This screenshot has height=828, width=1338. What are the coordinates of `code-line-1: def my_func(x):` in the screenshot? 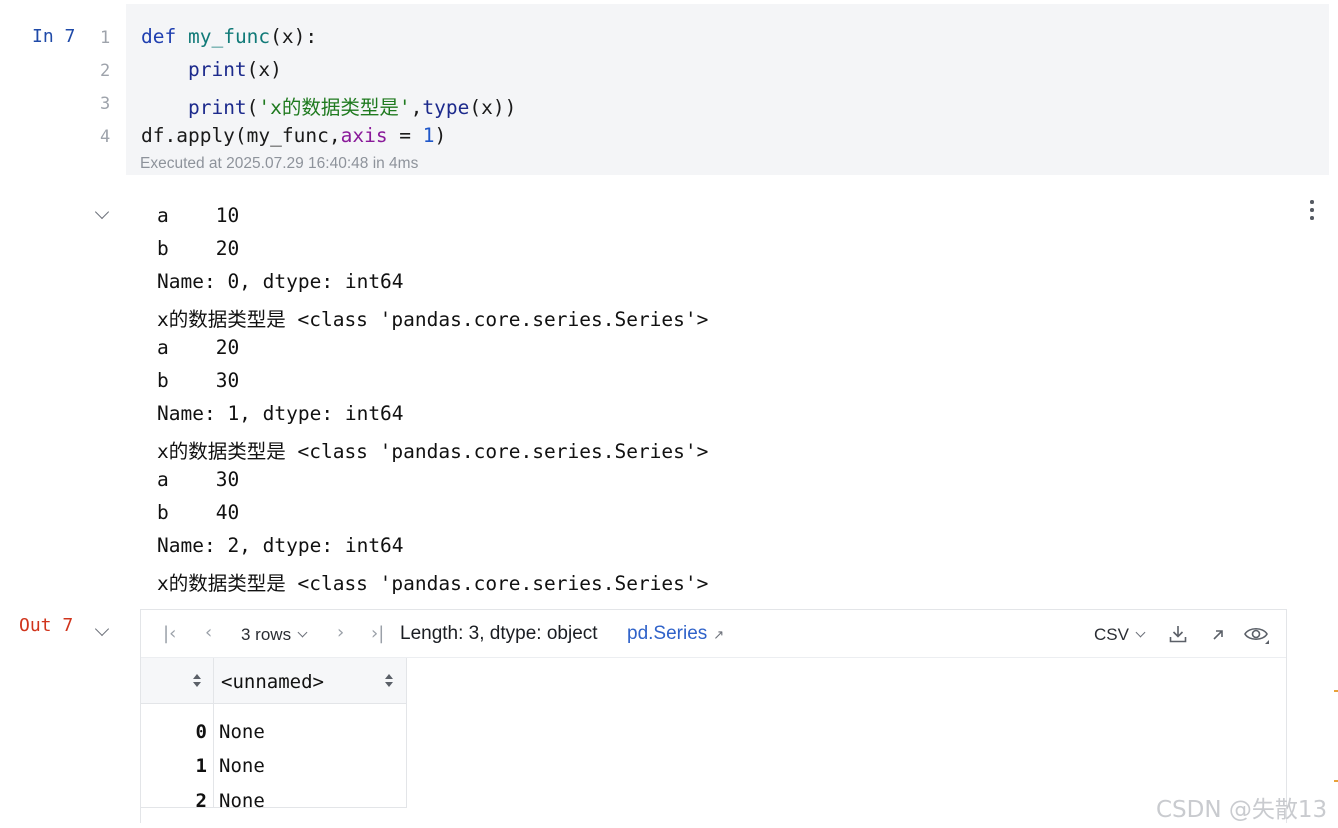 It's located at (229, 36).